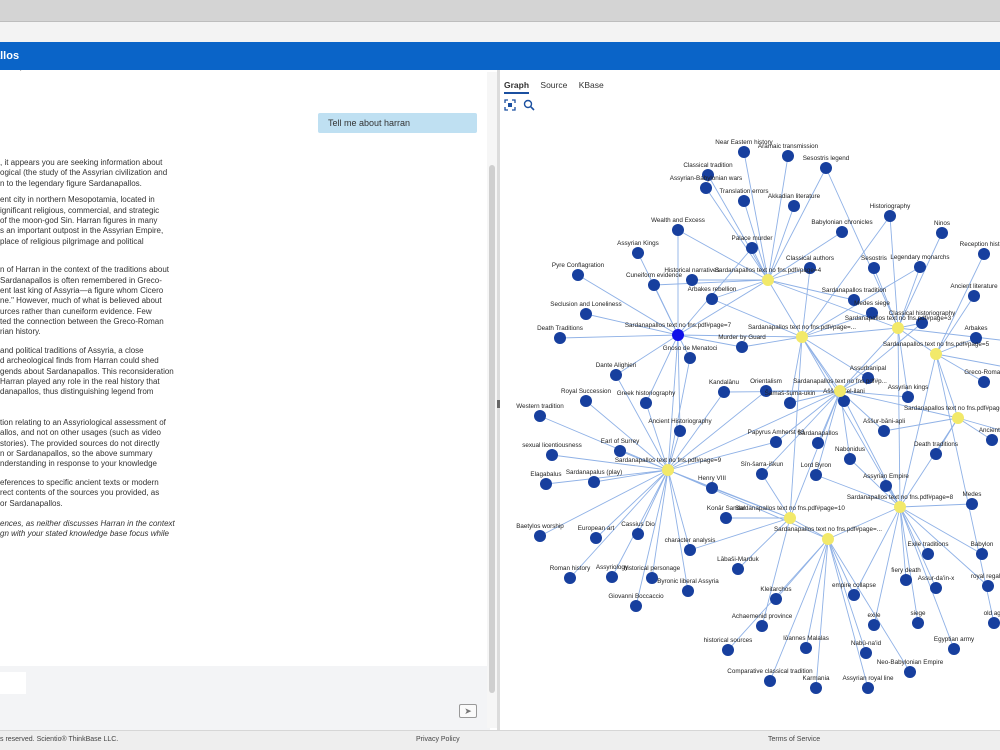  Describe the element at coordinates (646, 399) in the screenshot. I see `graph-node: Greek historiography` at that location.